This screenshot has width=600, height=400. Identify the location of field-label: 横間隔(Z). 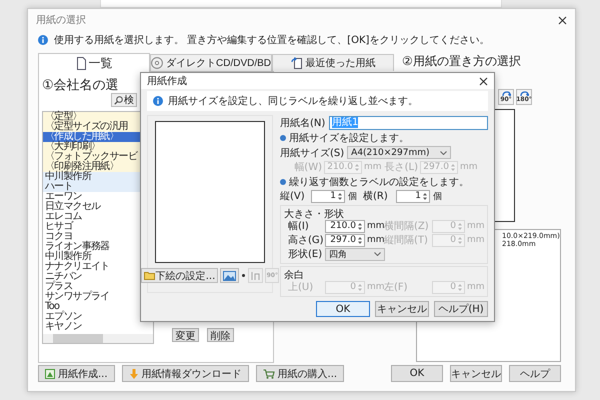
(407, 226).